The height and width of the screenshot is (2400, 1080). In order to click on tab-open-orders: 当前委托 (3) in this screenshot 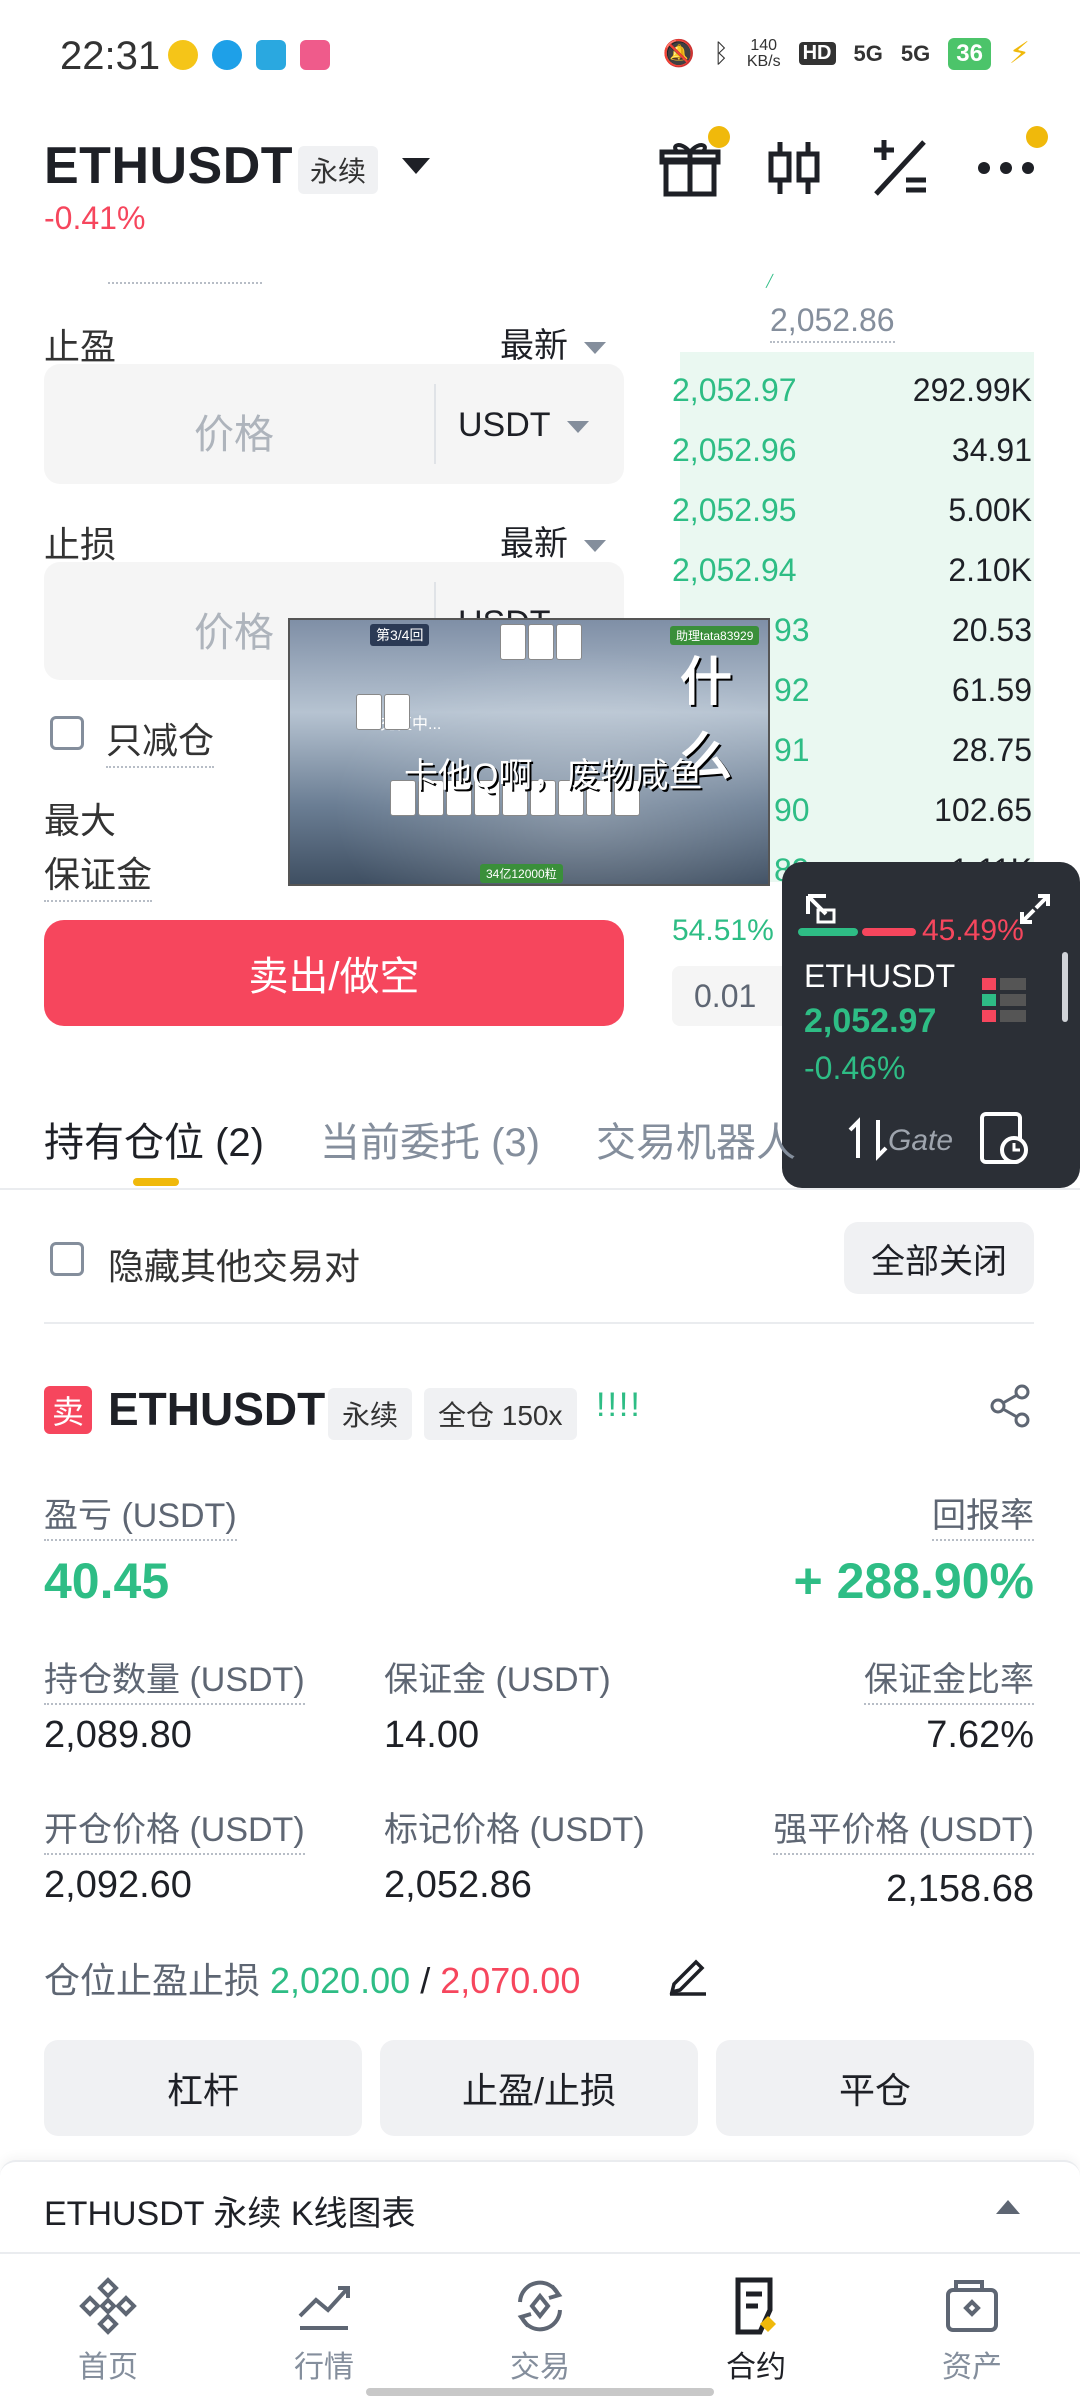, I will do `click(430, 1139)`.